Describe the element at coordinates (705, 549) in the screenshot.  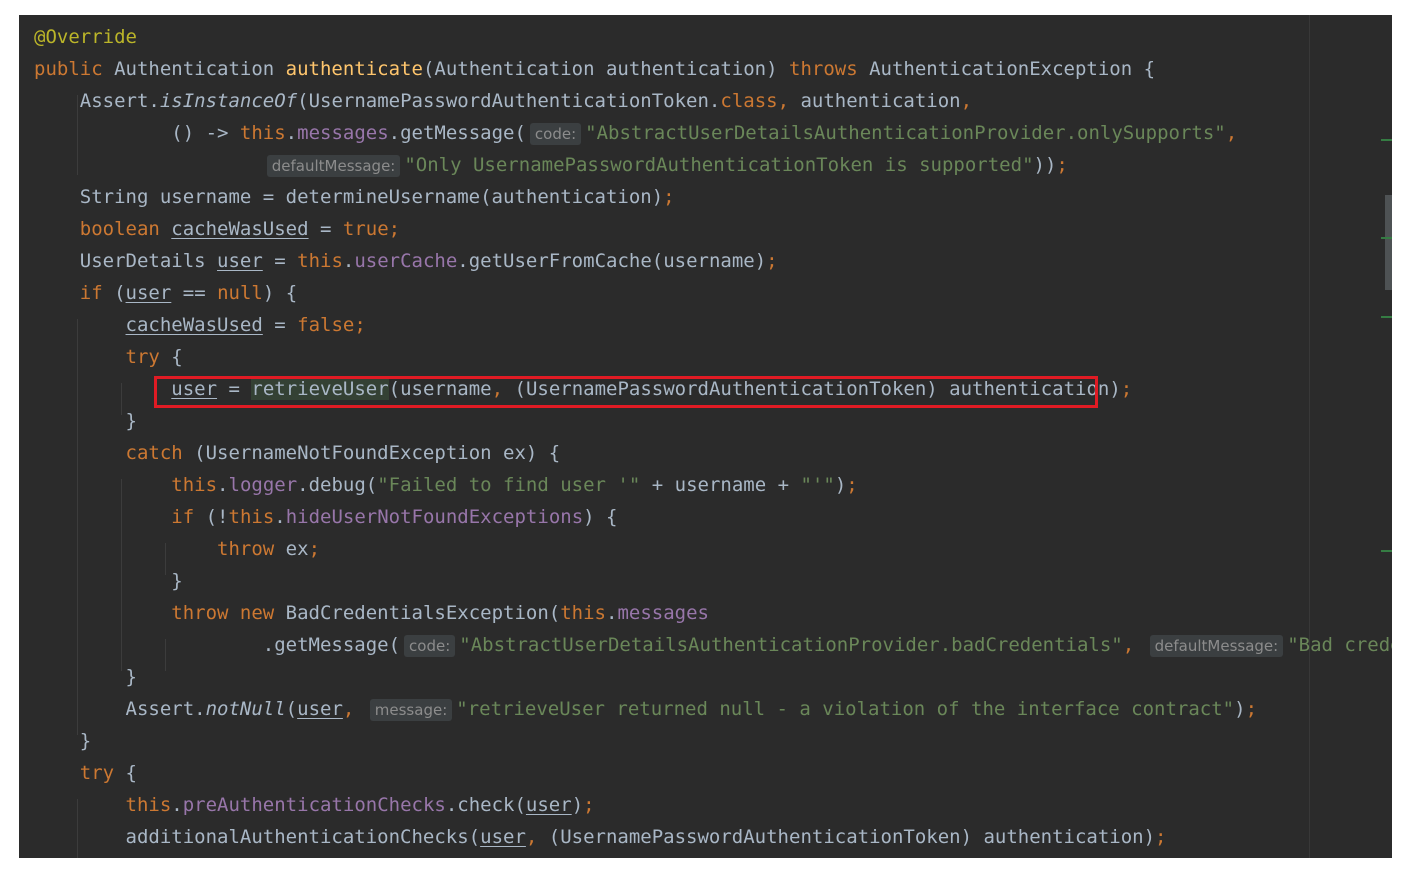
I see `code-line: throw ex;` at that location.